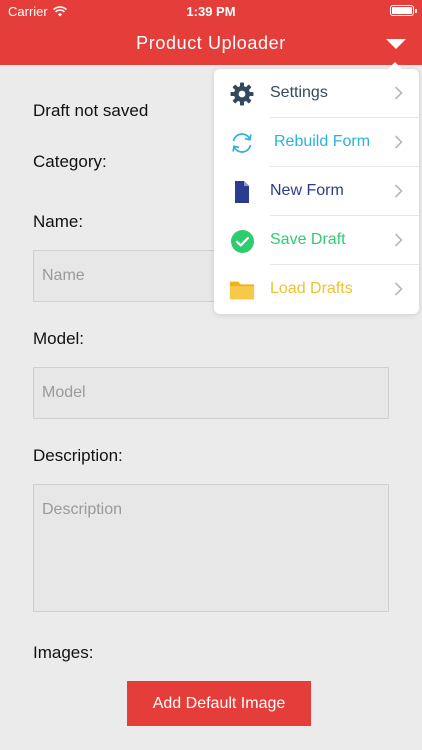 The width and height of the screenshot is (422, 750). I want to click on add-default-image-button: Add Default Image, so click(219, 703).